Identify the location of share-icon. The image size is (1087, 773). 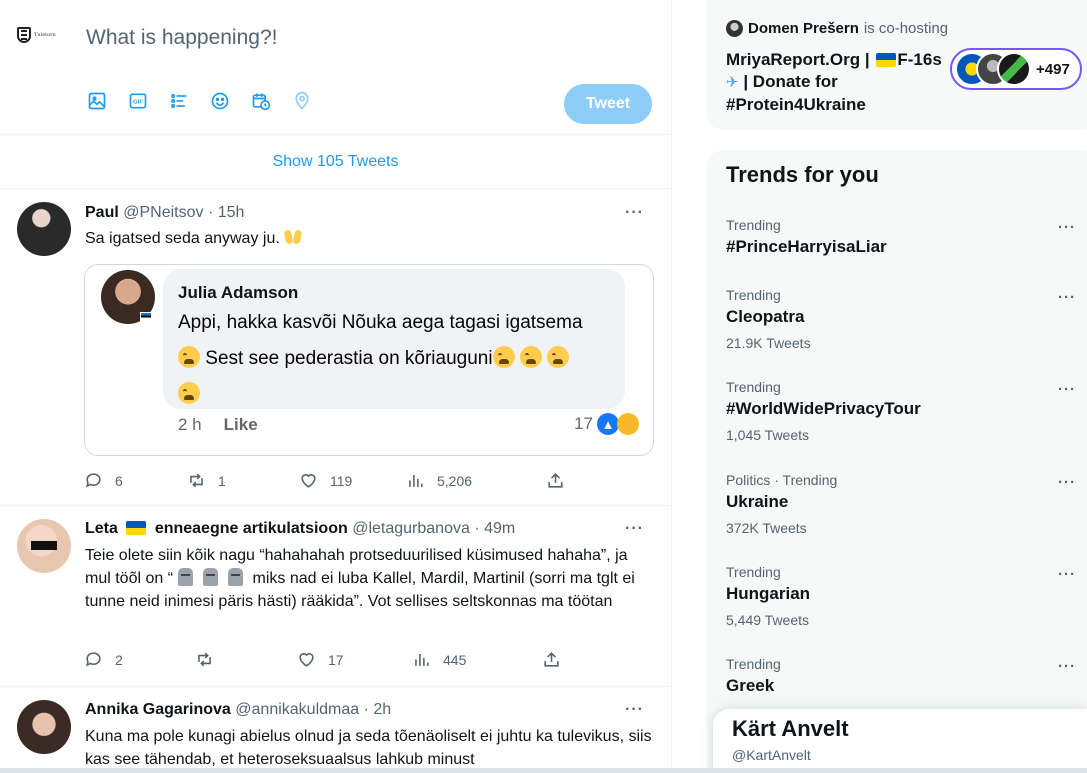
(555, 480).